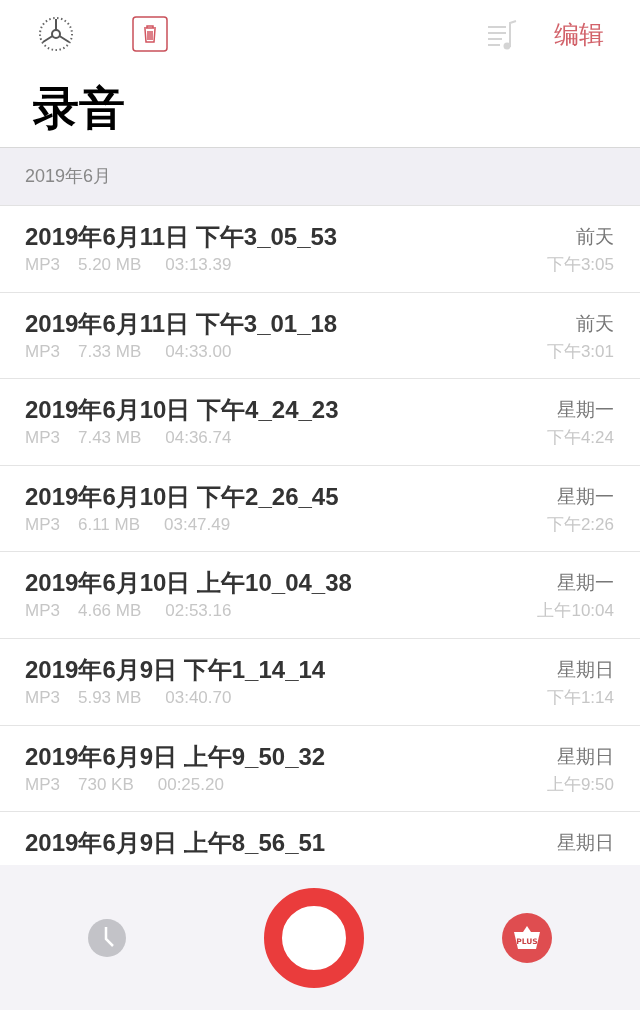 Image resolution: width=640 pixels, height=1010 pixels. What do you see at coordinates (109, 351) in the screenshot?
I see `file-size: 7.33 MB` at bounding box center [109, 351].